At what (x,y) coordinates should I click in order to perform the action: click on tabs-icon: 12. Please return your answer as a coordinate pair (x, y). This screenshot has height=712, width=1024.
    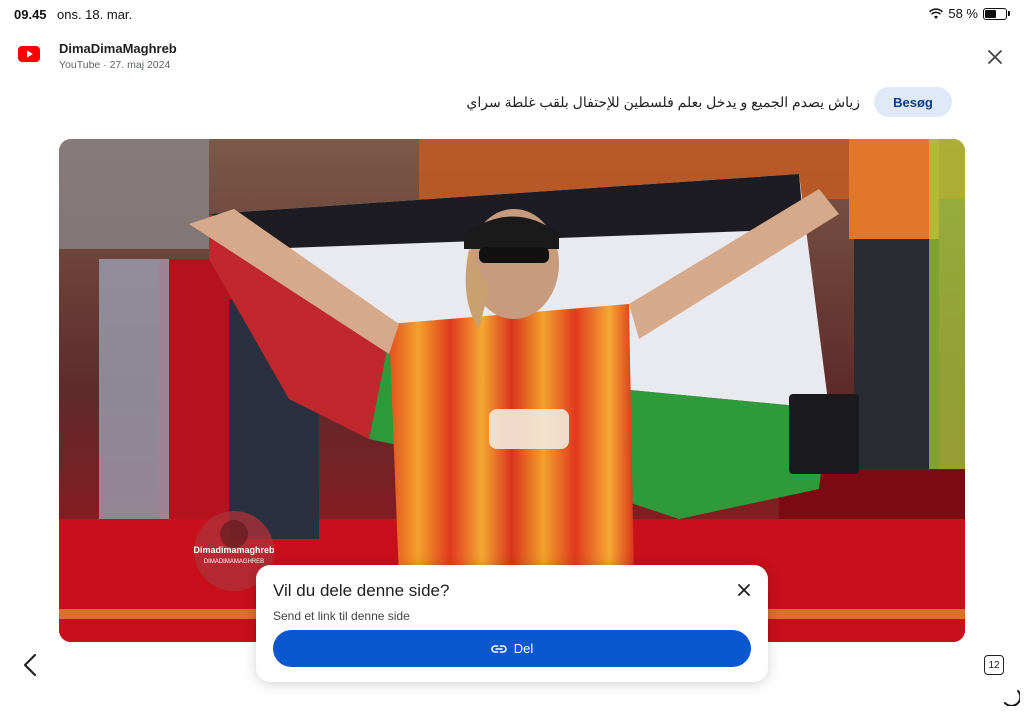
    Looking at the image, I should click on (994, 665).